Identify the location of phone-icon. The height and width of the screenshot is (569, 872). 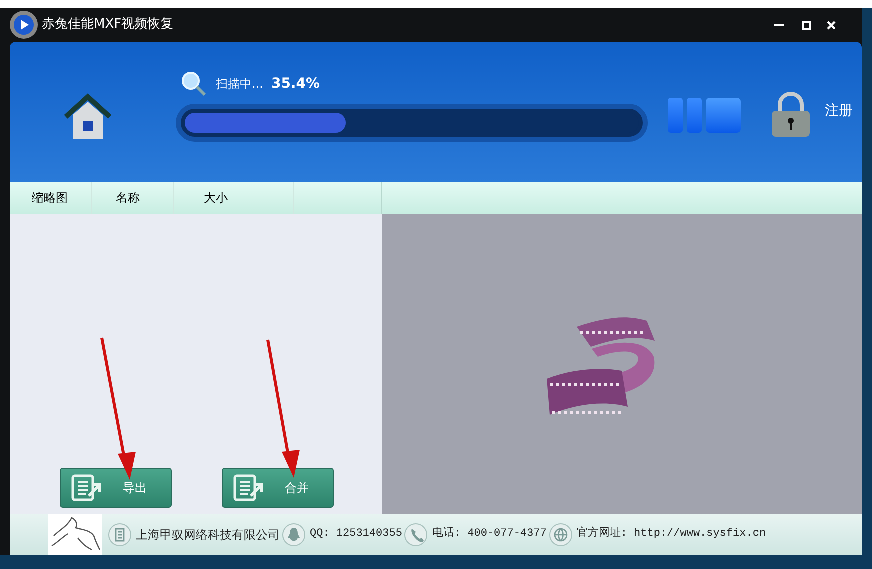
(416, 534).